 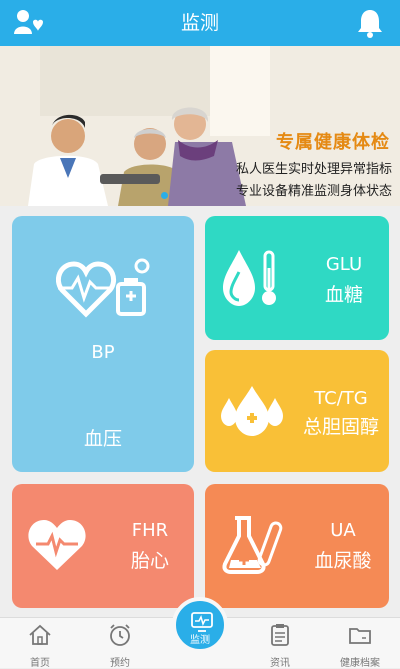 I want to click on clipboard-icon, so click(x=280, y=635).